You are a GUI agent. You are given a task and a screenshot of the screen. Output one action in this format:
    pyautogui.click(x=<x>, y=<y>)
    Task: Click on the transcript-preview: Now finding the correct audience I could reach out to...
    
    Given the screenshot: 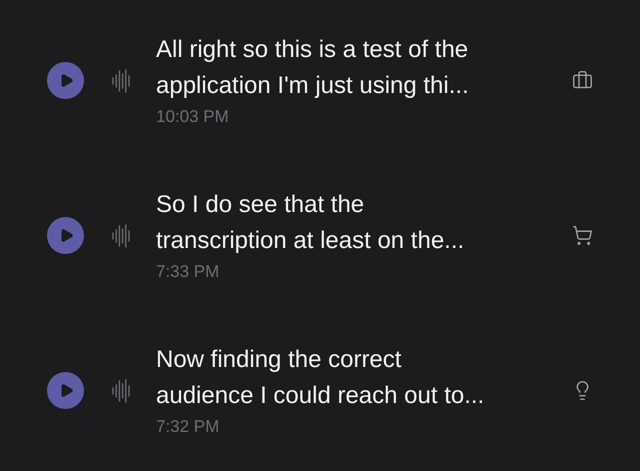 What is the action you would take?
    pyautogui.click(x=321, y=377)
    